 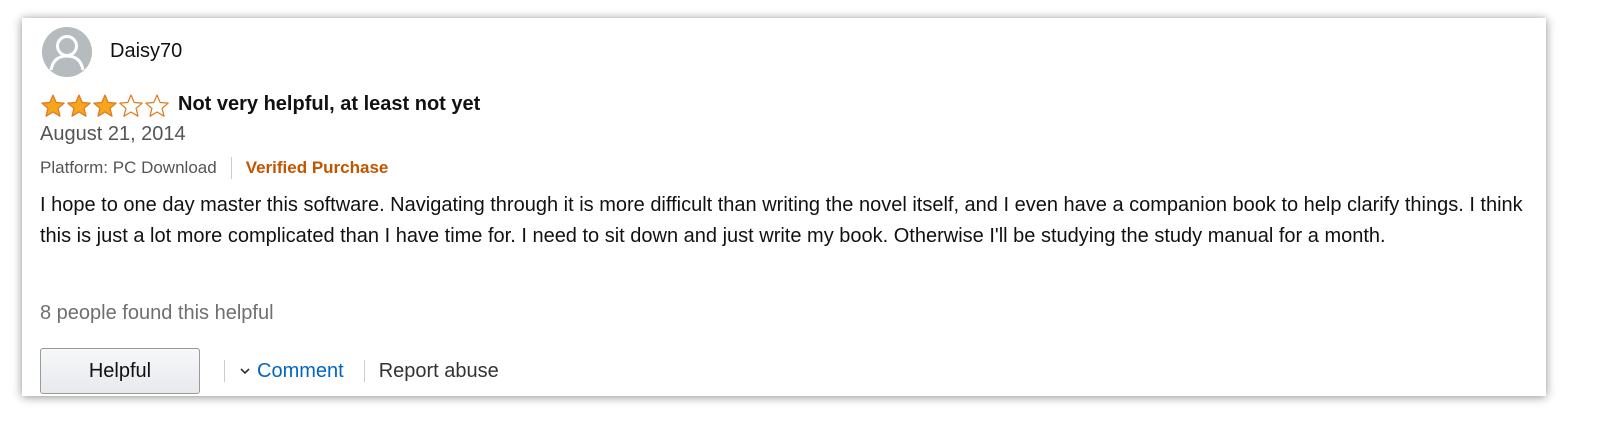 What do you see at coordinates (113, 134) in the screenshot?
I see `review-date: August 21, 2014` at bounding box center [113, 134].